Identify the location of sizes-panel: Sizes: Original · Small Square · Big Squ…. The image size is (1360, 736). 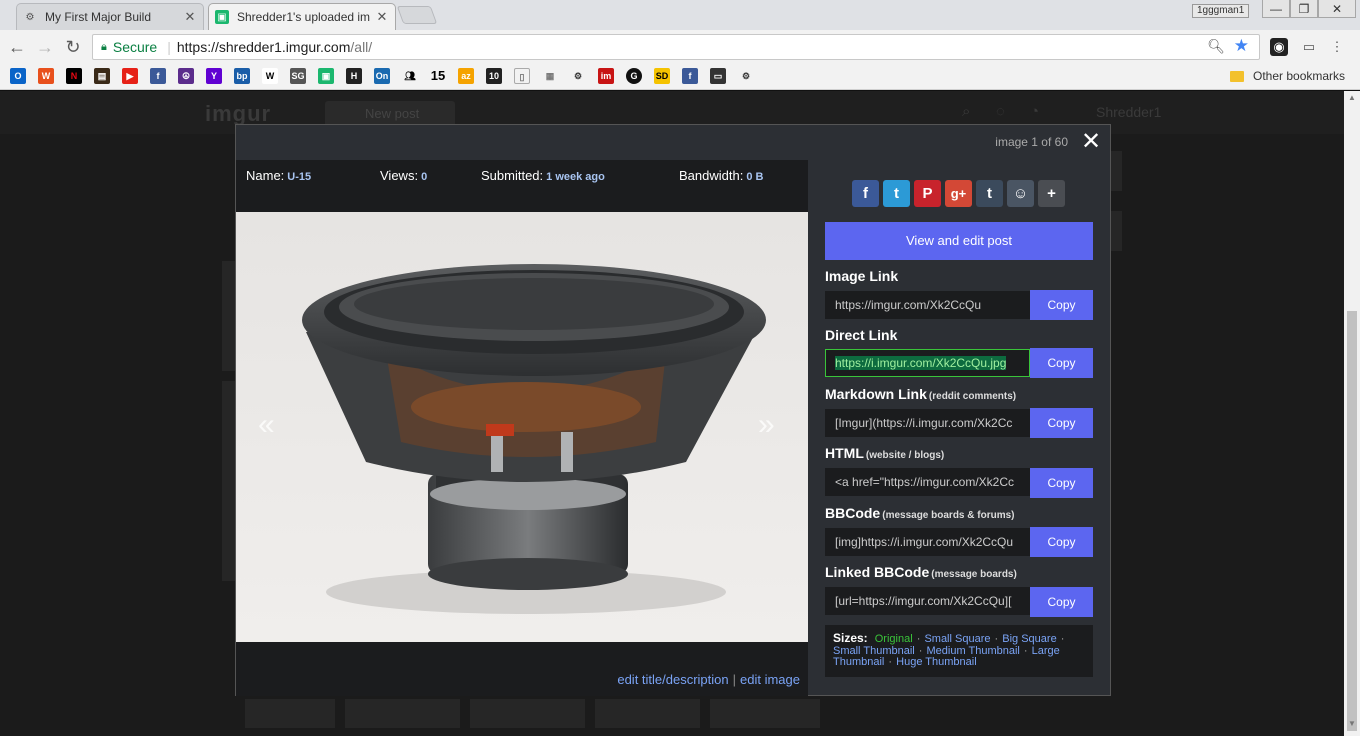
(959, 651).